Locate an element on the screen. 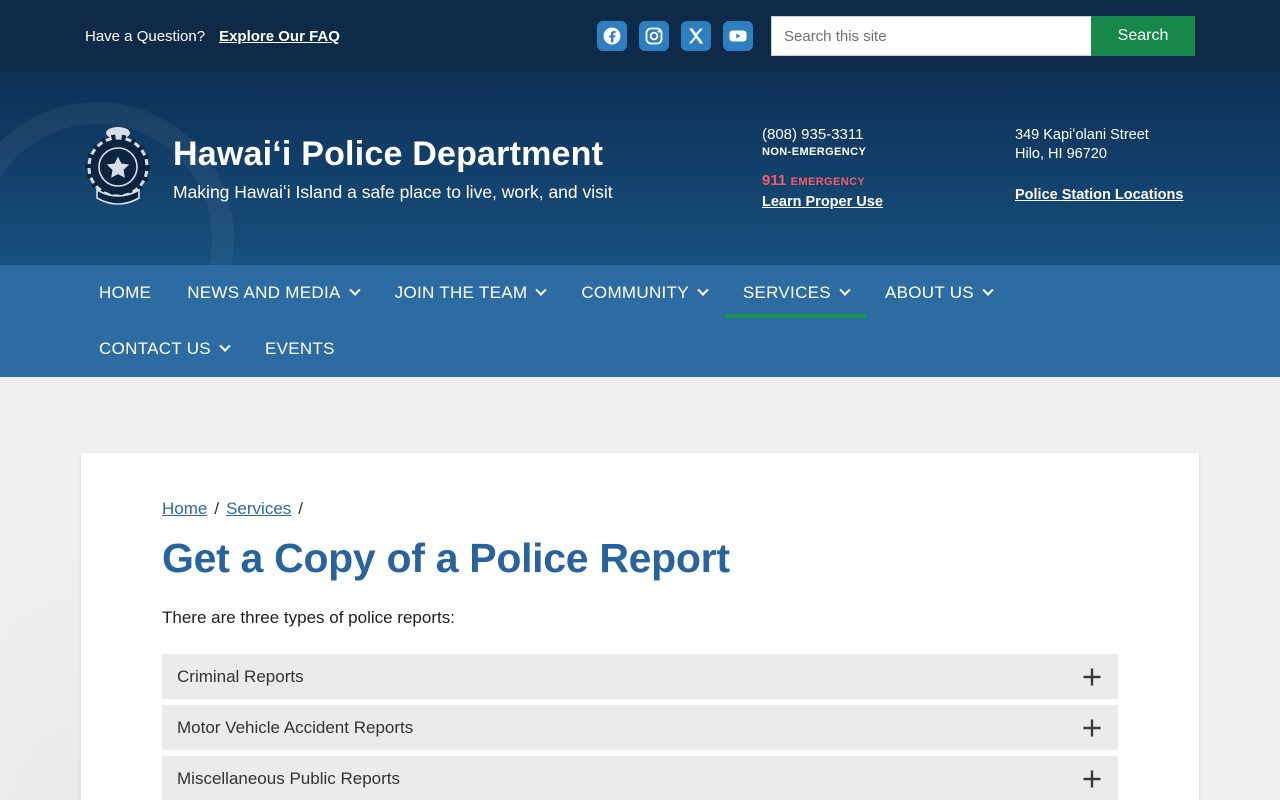  address-line2: Hilo, HI 96720 is located at coordinates (1061, 153).